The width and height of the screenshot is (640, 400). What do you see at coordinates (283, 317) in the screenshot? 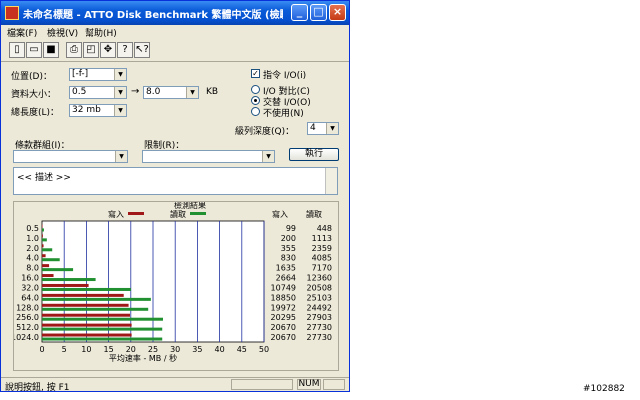
I see `write-value: 20295` at bounding box center [283, 317].